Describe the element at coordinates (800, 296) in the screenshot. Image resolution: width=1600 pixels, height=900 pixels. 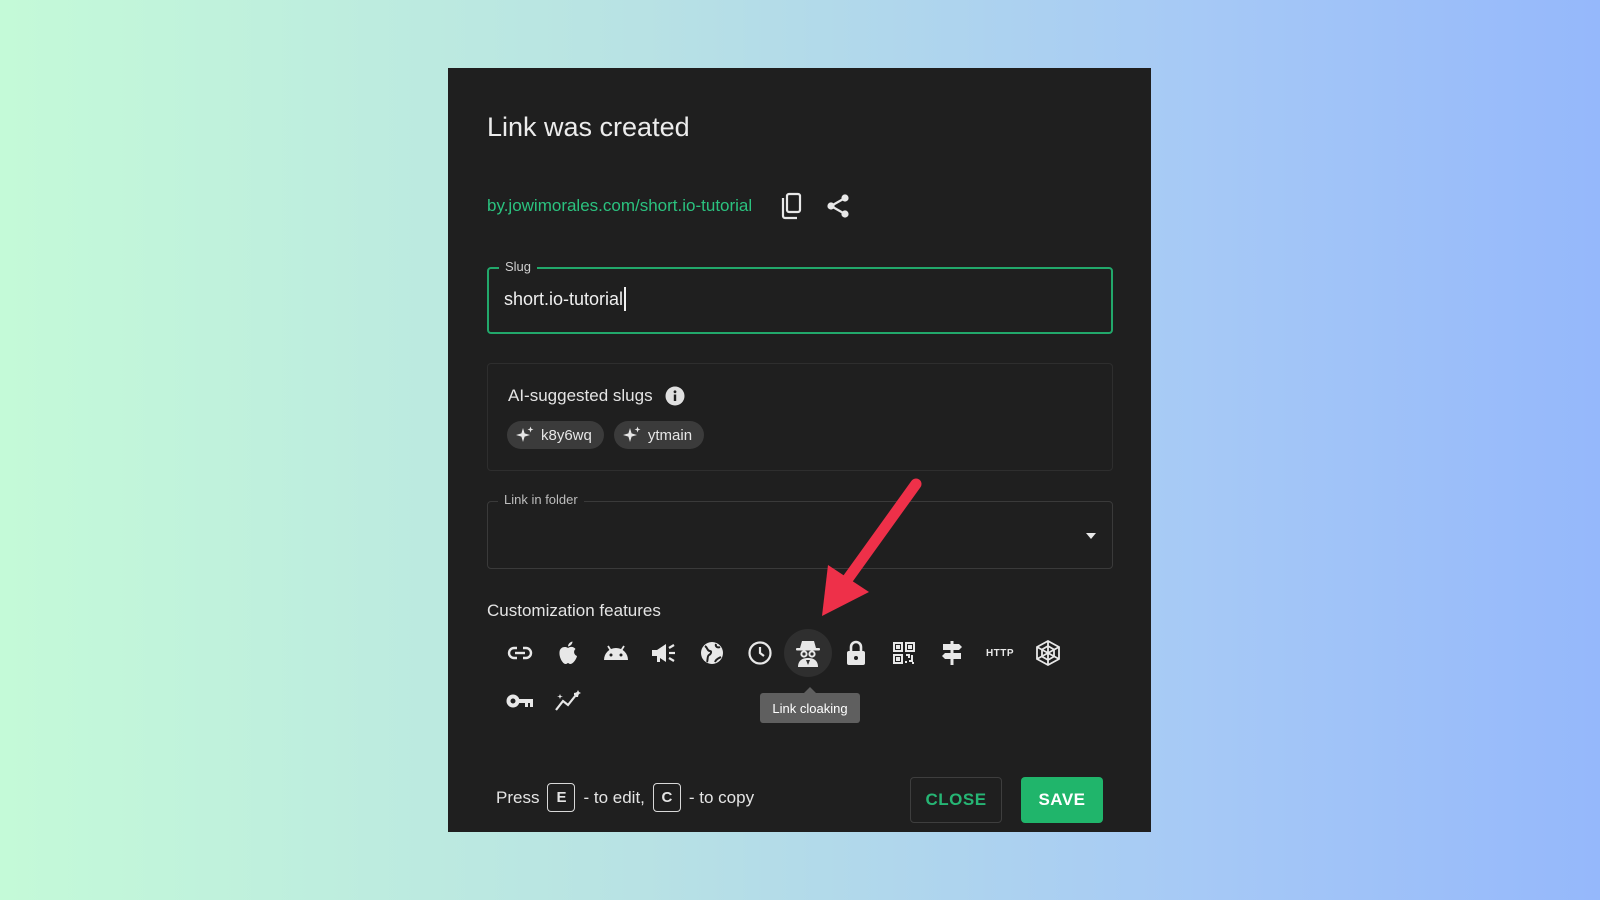
I see `slug-field: Slug short.io-tutorial` at that location.